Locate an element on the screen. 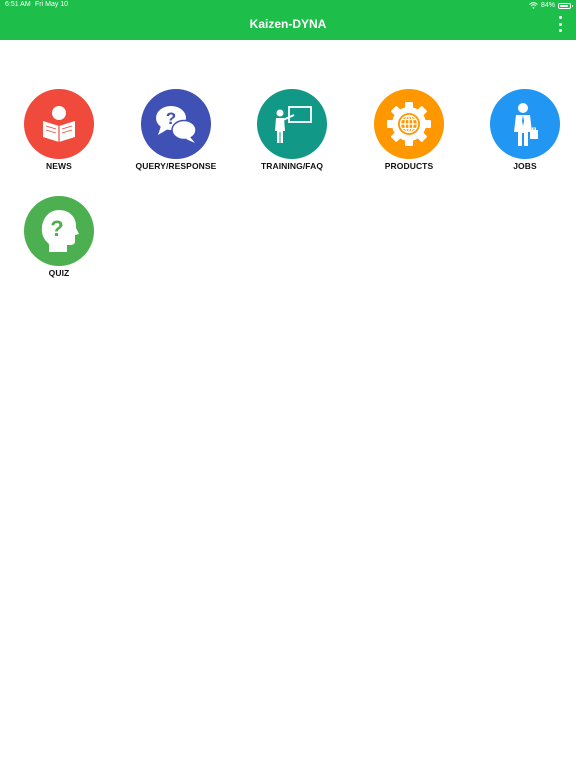  battery-percent: 84% is located at coordinates (547, 5).